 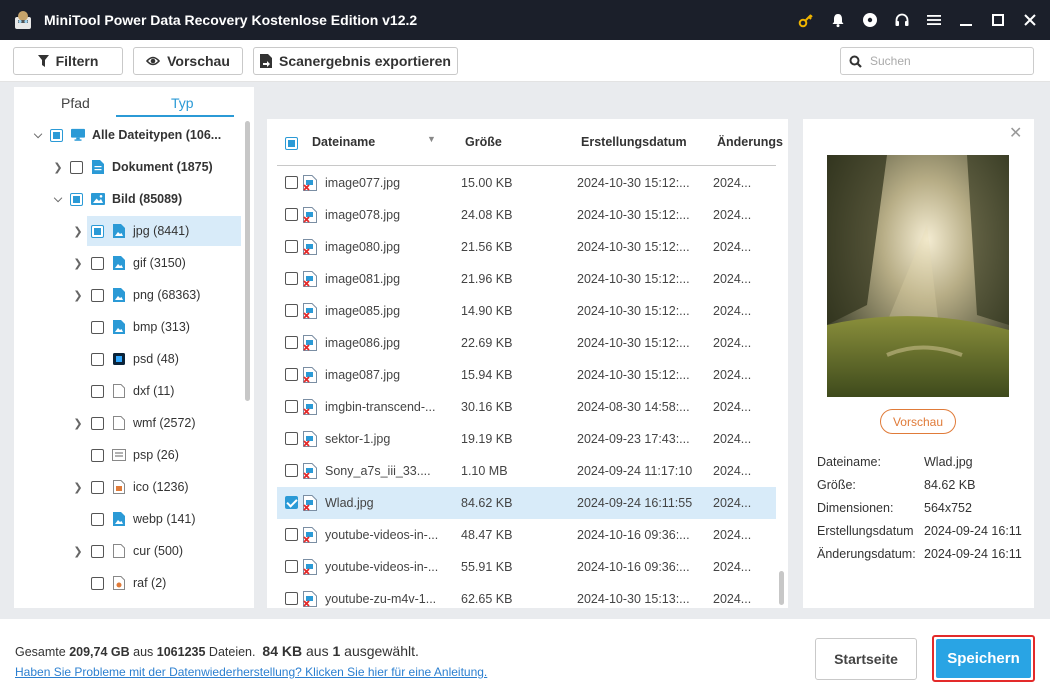 What do you see at coordinates (1015, 133) in the screenshot?
I see `close-preview-icon: ✕` at bounding box center [1015, 133].